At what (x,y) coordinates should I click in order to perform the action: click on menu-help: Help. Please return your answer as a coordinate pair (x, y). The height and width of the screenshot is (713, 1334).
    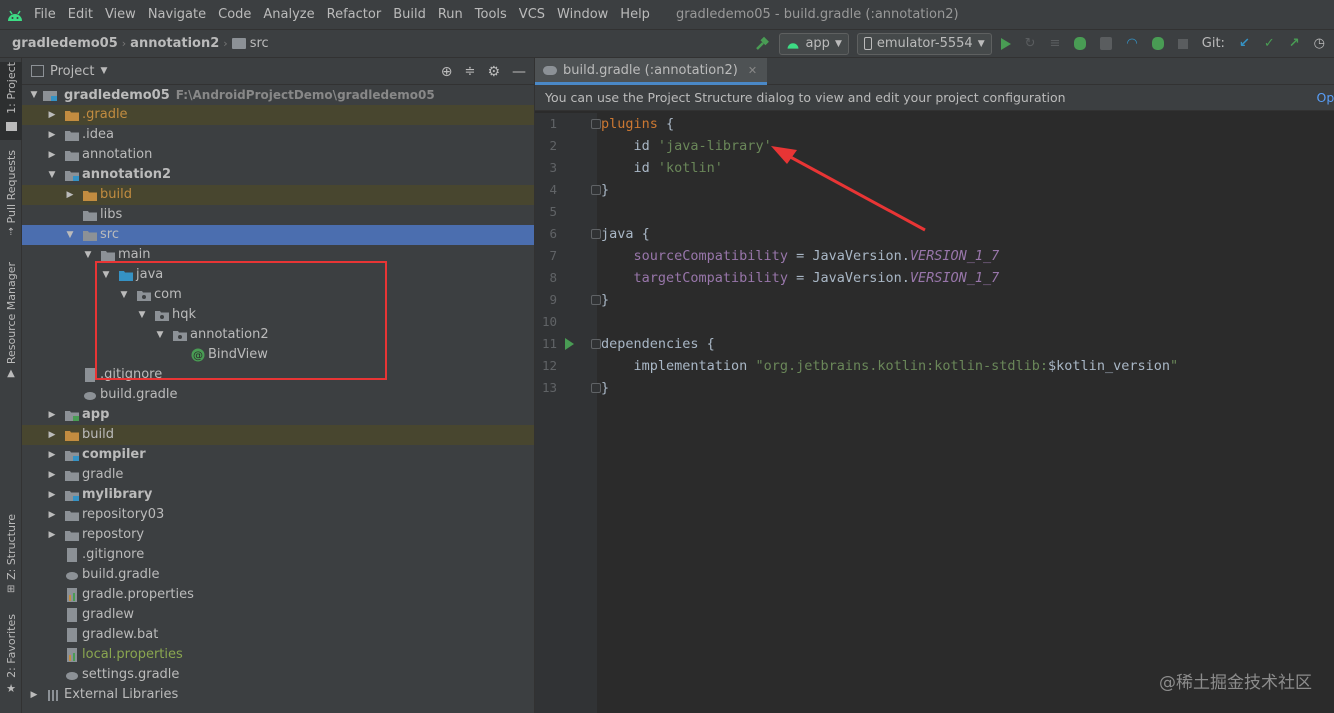
    Looking at the image, I should click on (635, 14).